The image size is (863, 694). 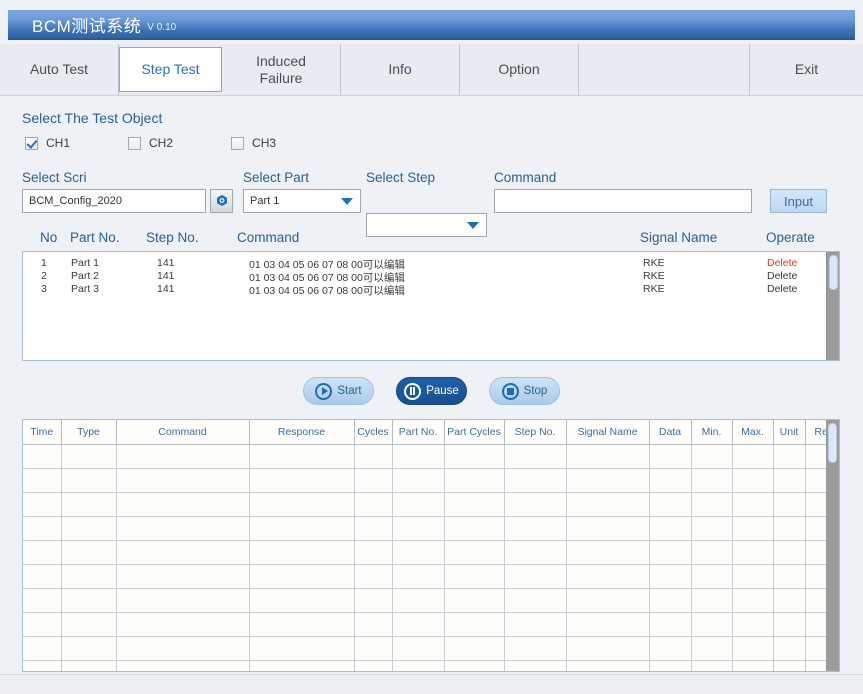 I want to click on row-step-no: 141, so click(x=166, y=263).